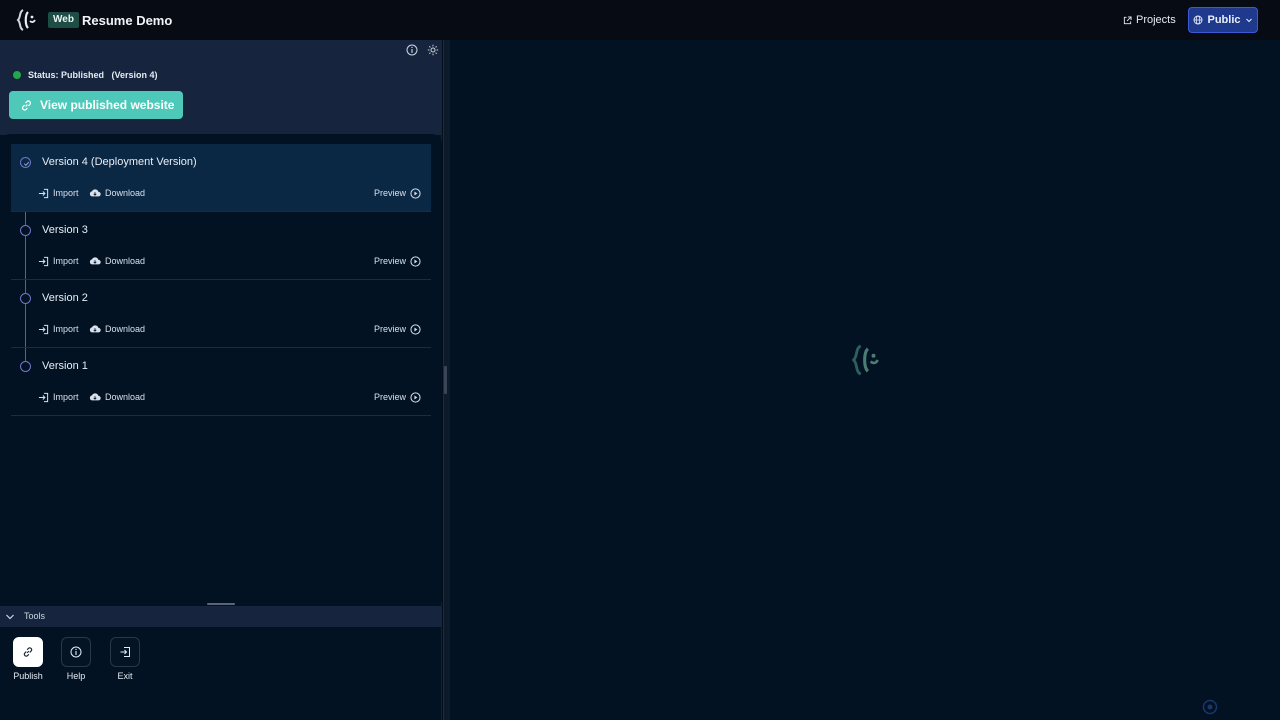  I want to click on help-button, so click(76, 652).